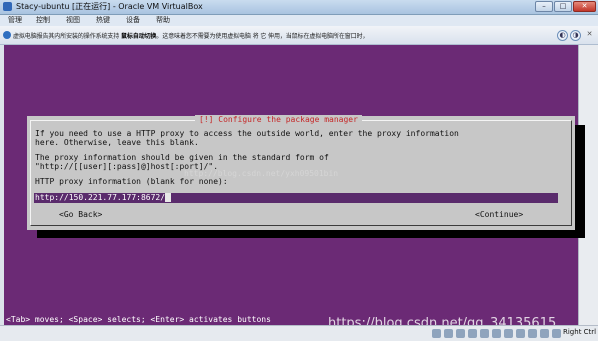  What do you see at coordinates (131, 181) in the screenshot?
I see `proxy-field-label: HTTP proxy information (blank for none):` at bounding box center [131, 181].